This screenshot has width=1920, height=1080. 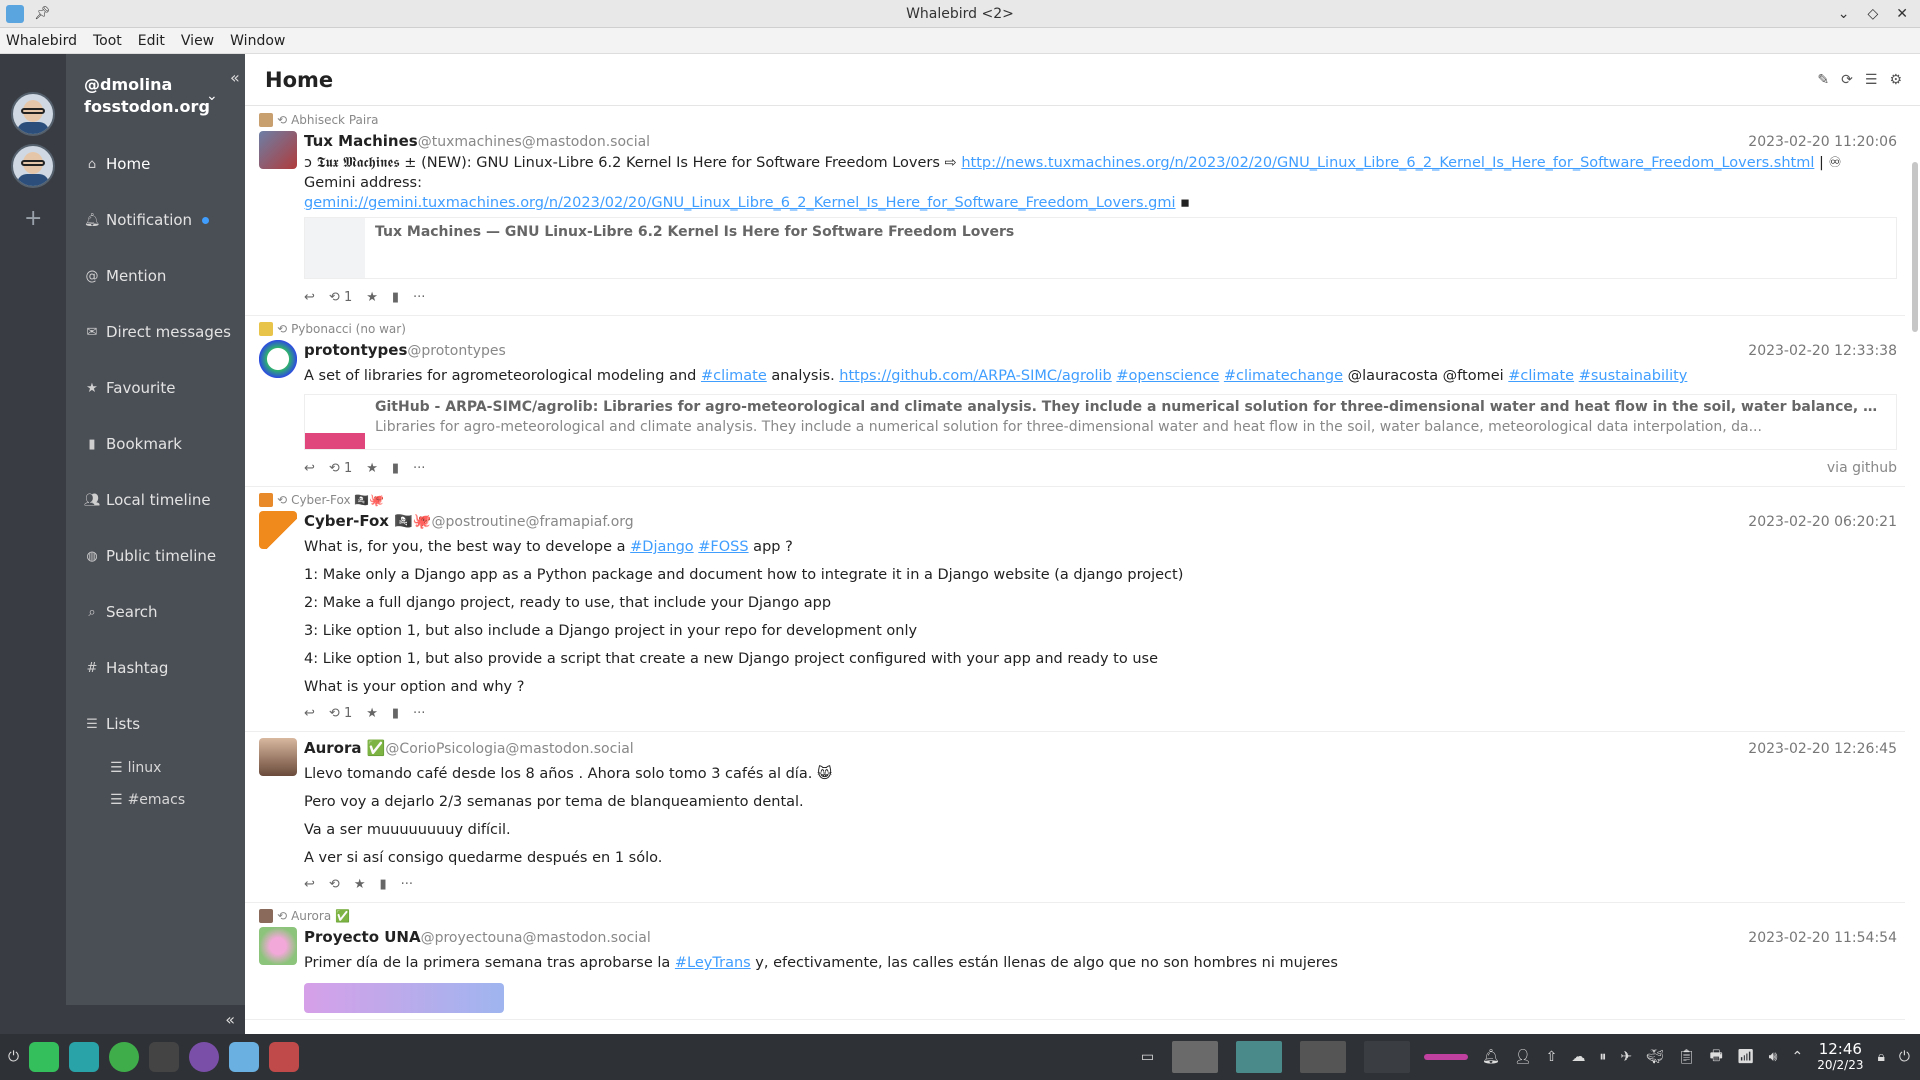 I want to click on emacs-icon, so click(x=204, y=1057).